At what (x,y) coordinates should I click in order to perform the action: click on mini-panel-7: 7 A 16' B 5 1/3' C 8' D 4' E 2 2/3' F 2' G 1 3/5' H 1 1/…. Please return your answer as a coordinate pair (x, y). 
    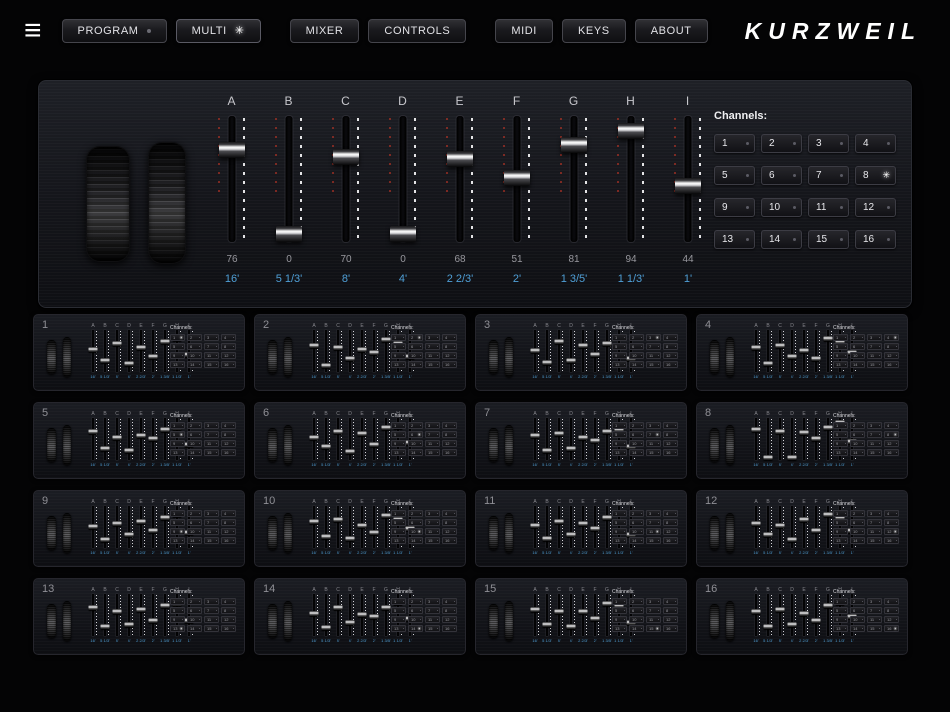
    Looking at the image, I should click on (581, 440).